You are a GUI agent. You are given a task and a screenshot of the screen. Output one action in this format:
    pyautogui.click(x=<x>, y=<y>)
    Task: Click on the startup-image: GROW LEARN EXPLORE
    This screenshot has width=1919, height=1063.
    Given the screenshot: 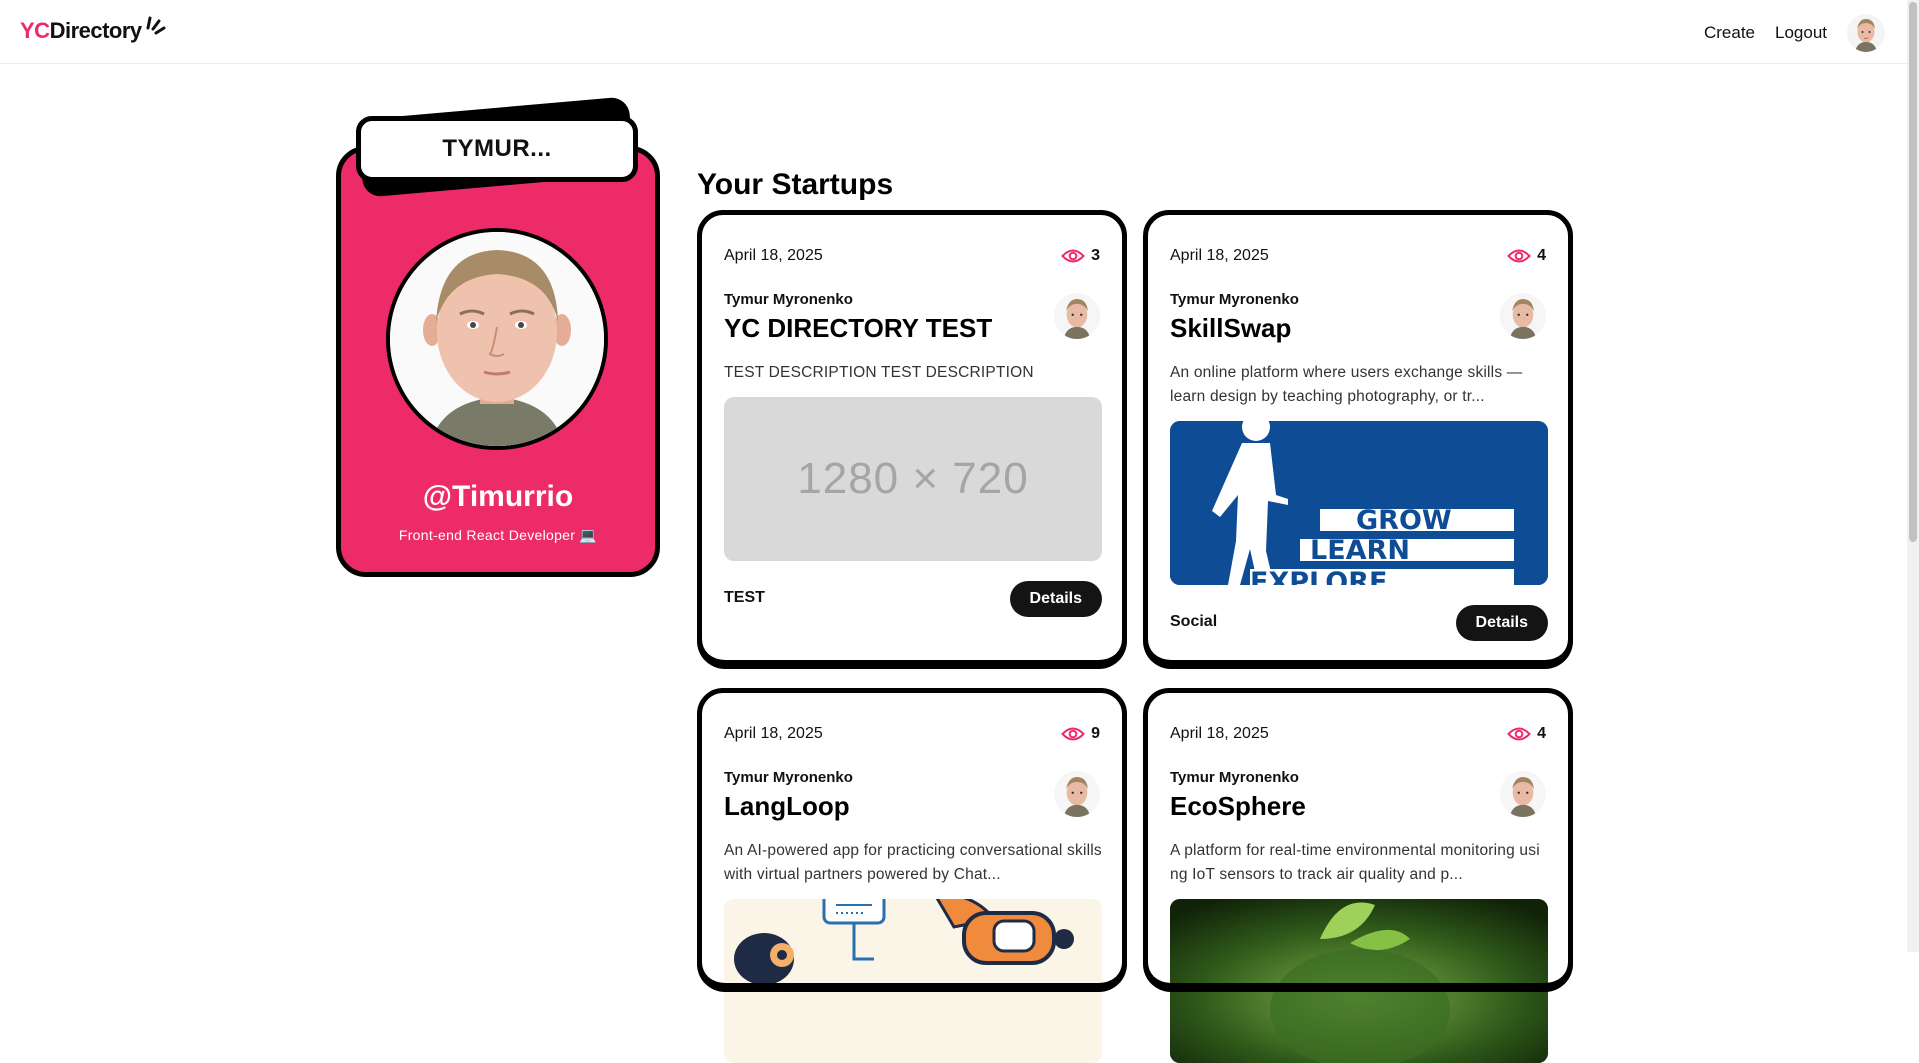 What is the action you would take?
    pyautogui.click(x=1359, y=503)
    